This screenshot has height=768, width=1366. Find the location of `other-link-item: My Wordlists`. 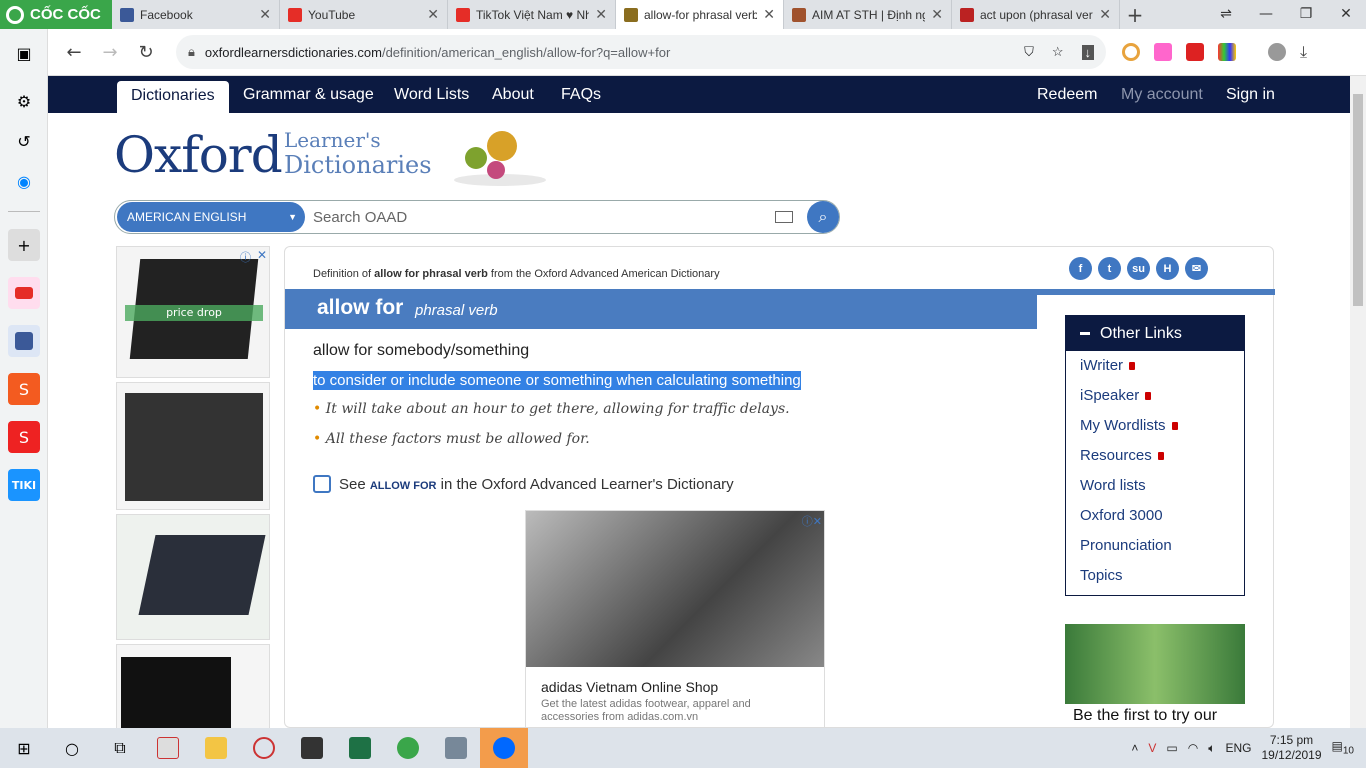

other-link-item: My Wordlists is located at coordinates (1162, 426).